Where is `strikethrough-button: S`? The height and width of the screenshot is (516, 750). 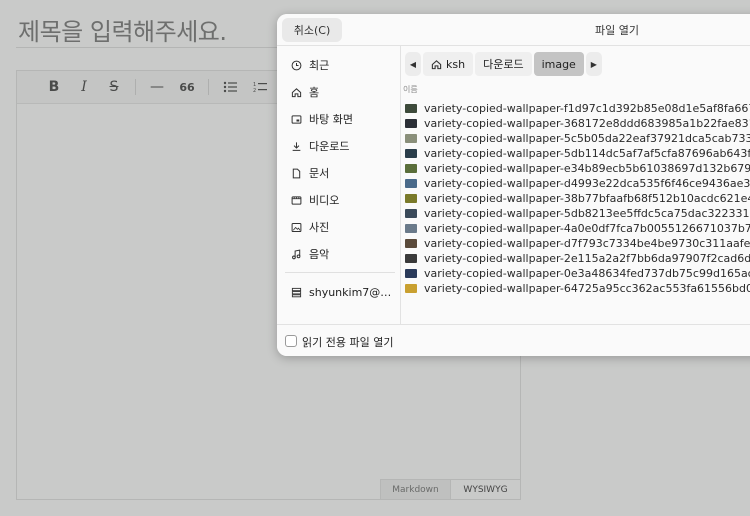
strikethrough-button: S is located at coordinates (114, 87).